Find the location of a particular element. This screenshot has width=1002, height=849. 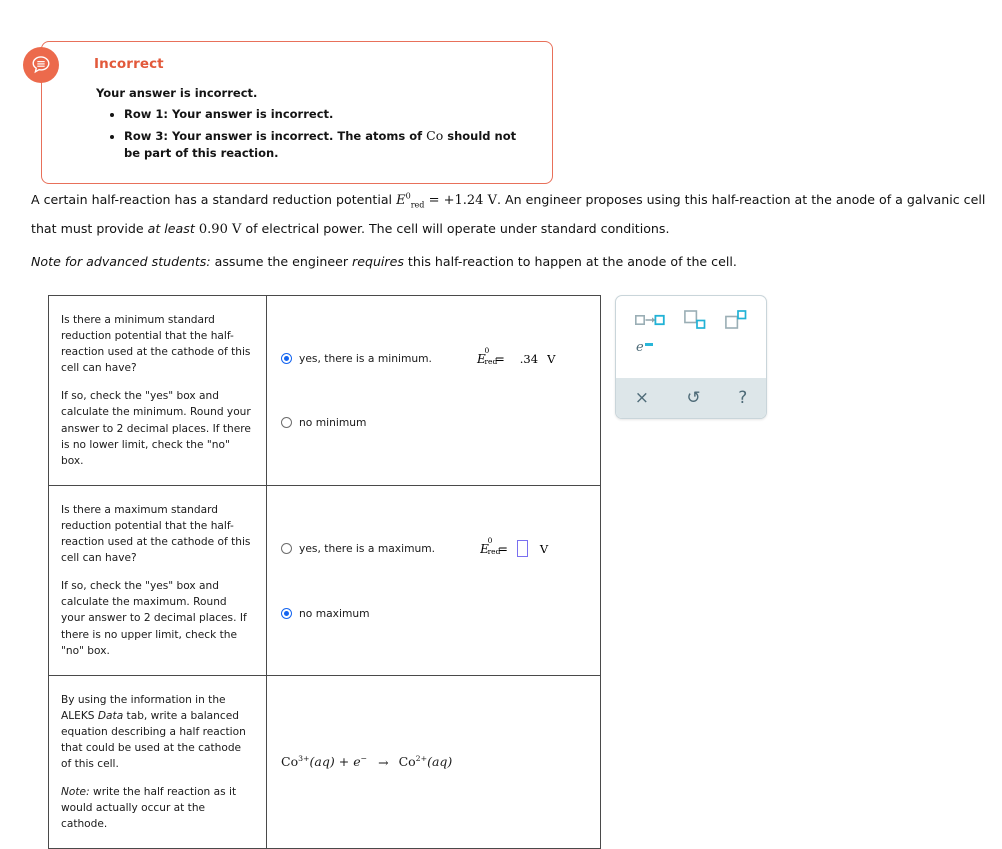

radio-option-no-minimum: no minimum is located at coordinates (435, 422).